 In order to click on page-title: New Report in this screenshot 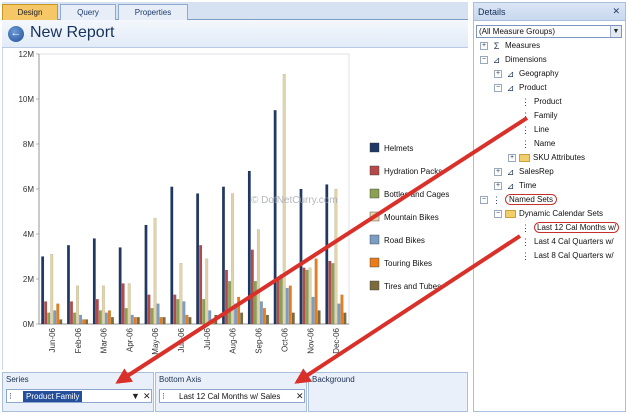, I will do `click(72, 32)`.